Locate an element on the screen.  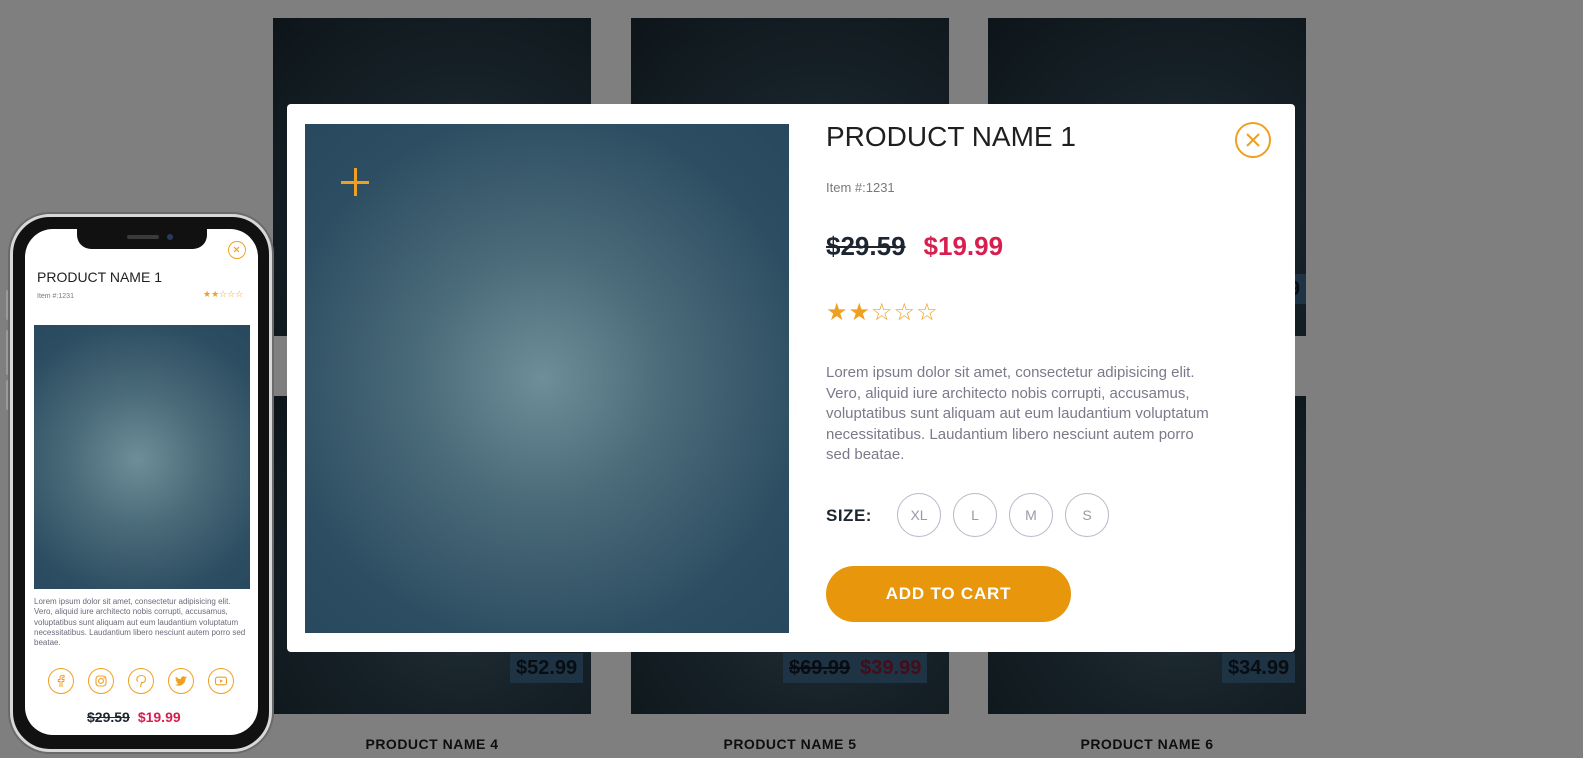
youtube-button is located at coordinates (221, 681).